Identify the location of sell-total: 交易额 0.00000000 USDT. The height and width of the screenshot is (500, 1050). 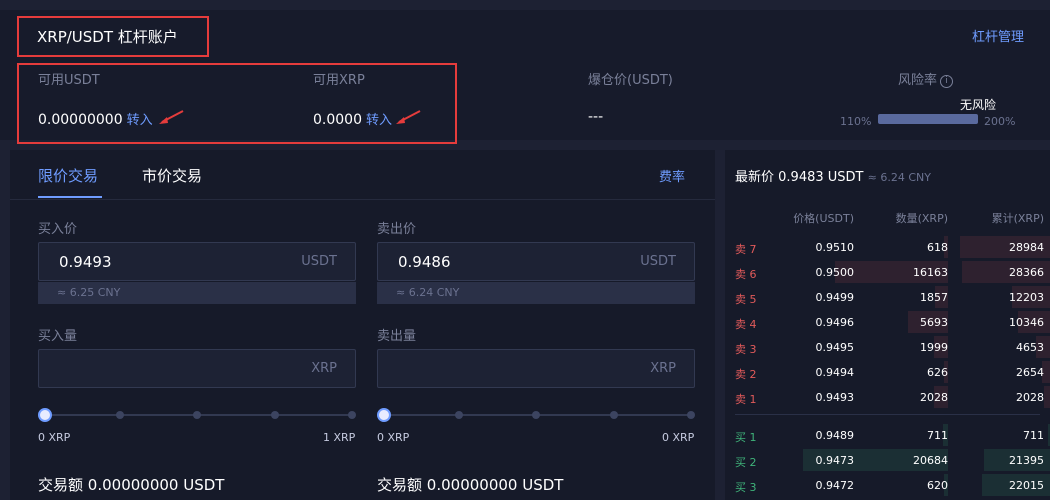
(470, 484).